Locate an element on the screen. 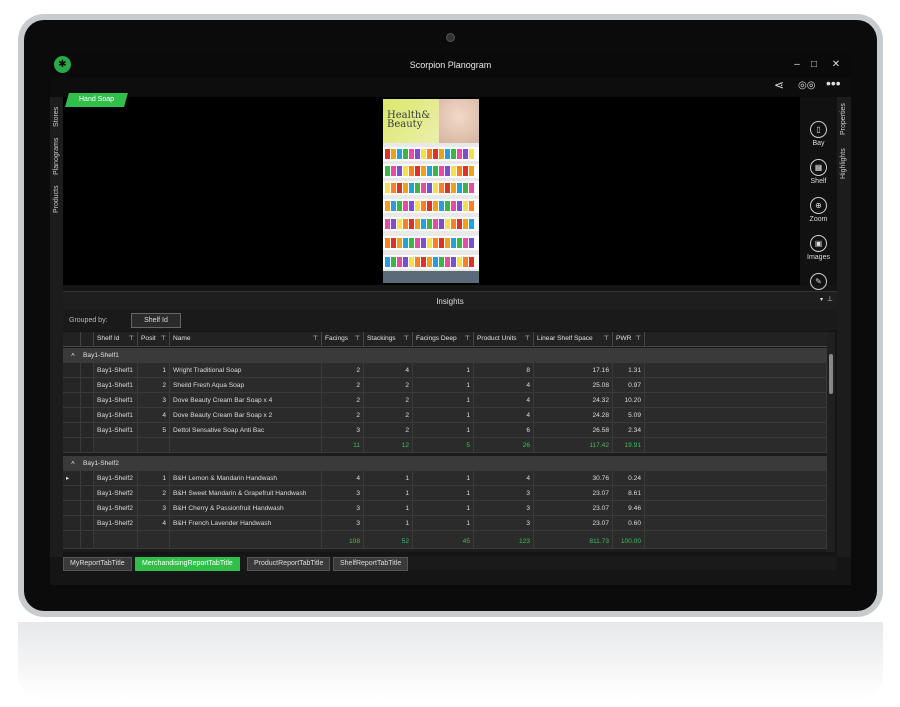 This screenshot has width=900, height=707. column-header: Linear Shelf Space ⊤ is located at coordinates (573, 339).